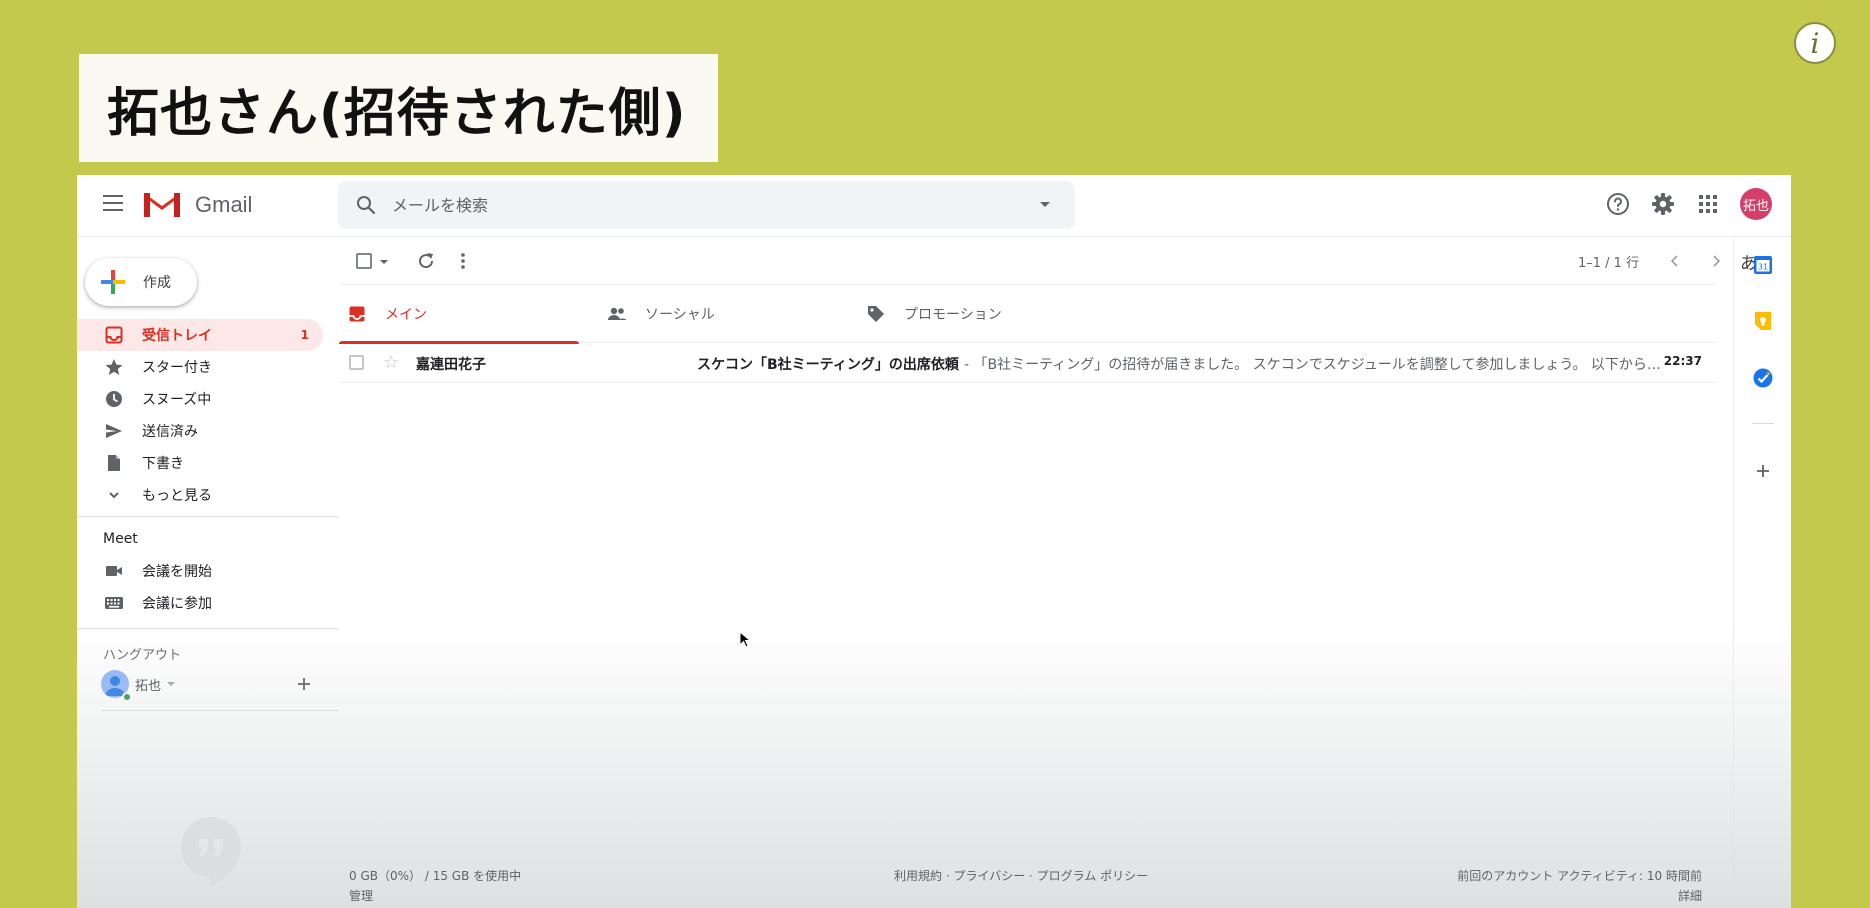  I want to click on add-contact-icon, so click(304, 684).